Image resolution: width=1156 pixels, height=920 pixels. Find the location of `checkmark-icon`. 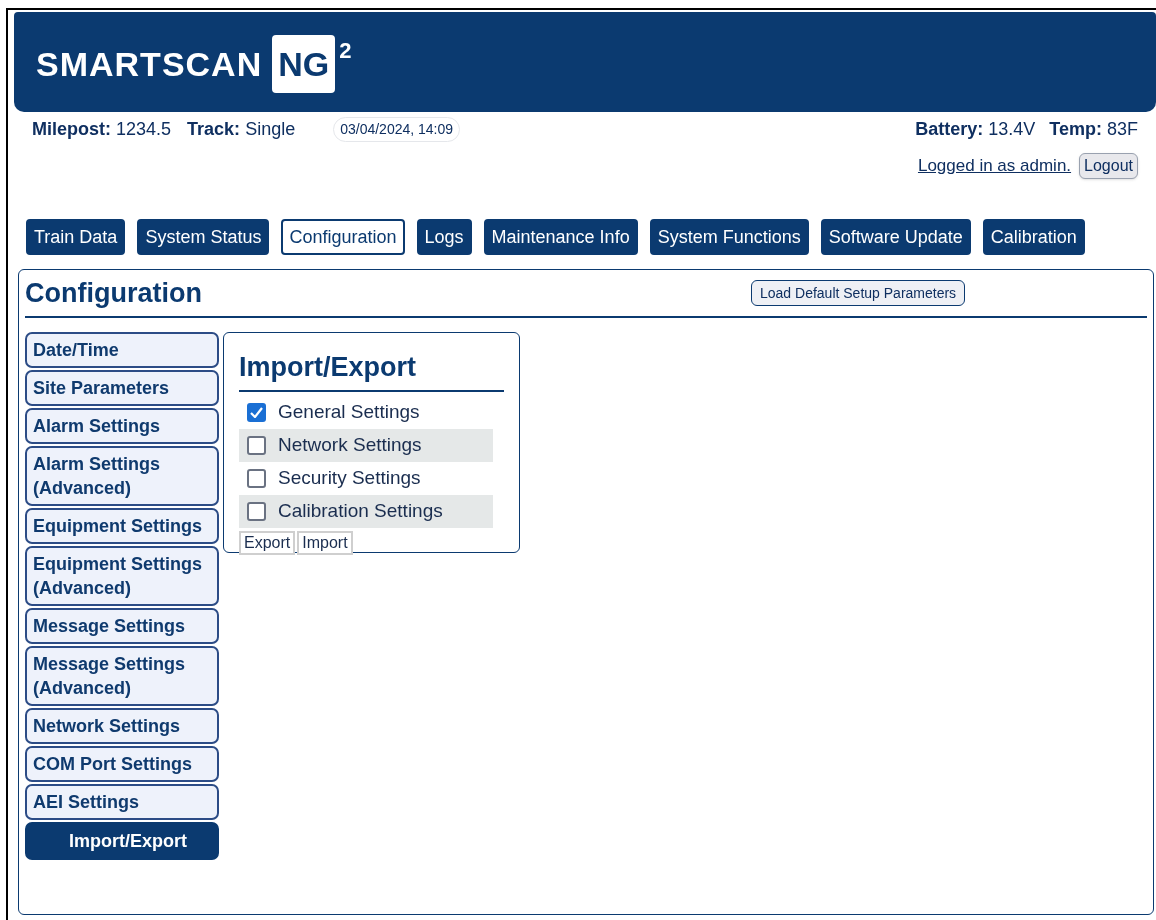

checkmark-icon is located at coordinates (256, 412).